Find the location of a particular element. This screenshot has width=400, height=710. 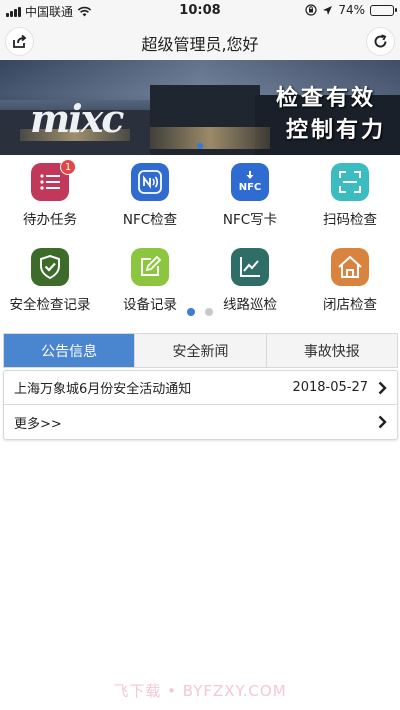

grid-item-scan-check: 扫码检查 is located at coordinates (350, 195).